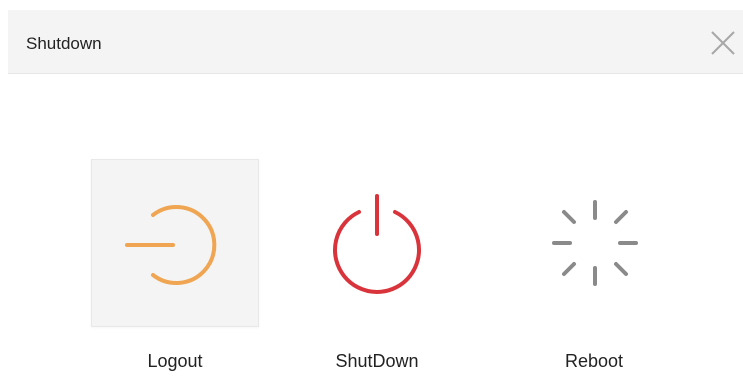 This screenshot has width=743, height=376. I want to click on logout-icon, so click(171, 245).